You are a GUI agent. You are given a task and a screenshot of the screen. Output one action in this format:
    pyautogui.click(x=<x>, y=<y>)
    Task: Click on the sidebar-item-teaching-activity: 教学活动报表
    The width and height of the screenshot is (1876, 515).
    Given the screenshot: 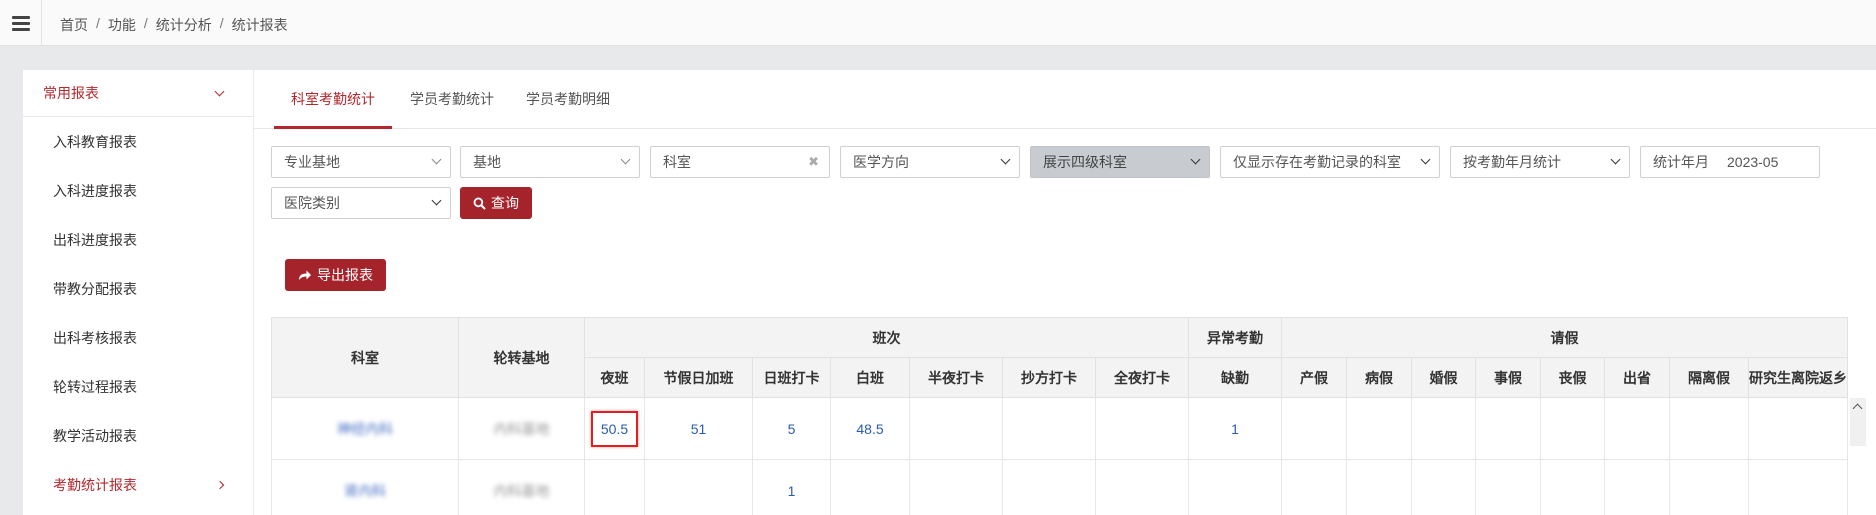 What is the action you would take?
    pyautogui.click(x=138, y=435)
    